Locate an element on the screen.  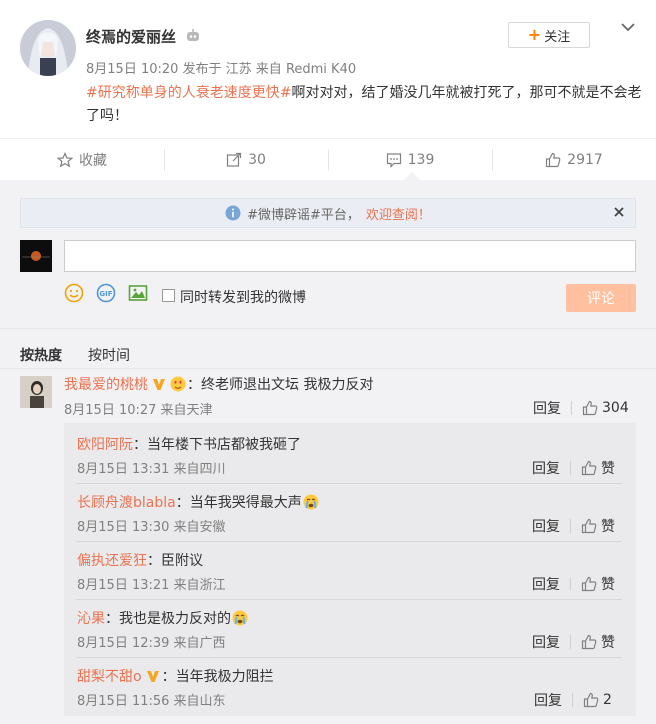
love-face-emoji-icon is located at coordinates (178, 384).